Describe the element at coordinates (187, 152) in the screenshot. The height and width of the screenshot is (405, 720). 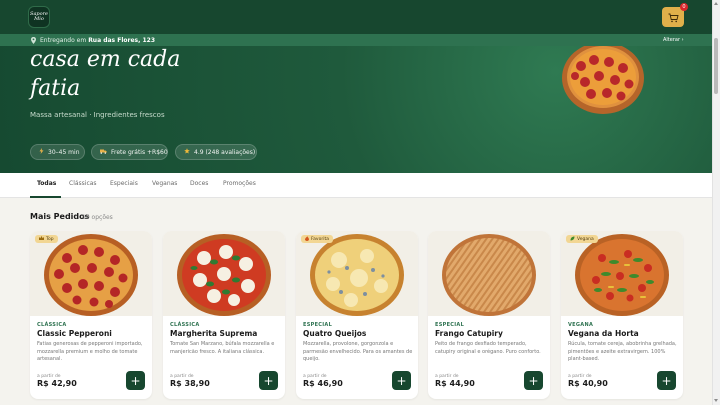
I see `star-icon` at that location.